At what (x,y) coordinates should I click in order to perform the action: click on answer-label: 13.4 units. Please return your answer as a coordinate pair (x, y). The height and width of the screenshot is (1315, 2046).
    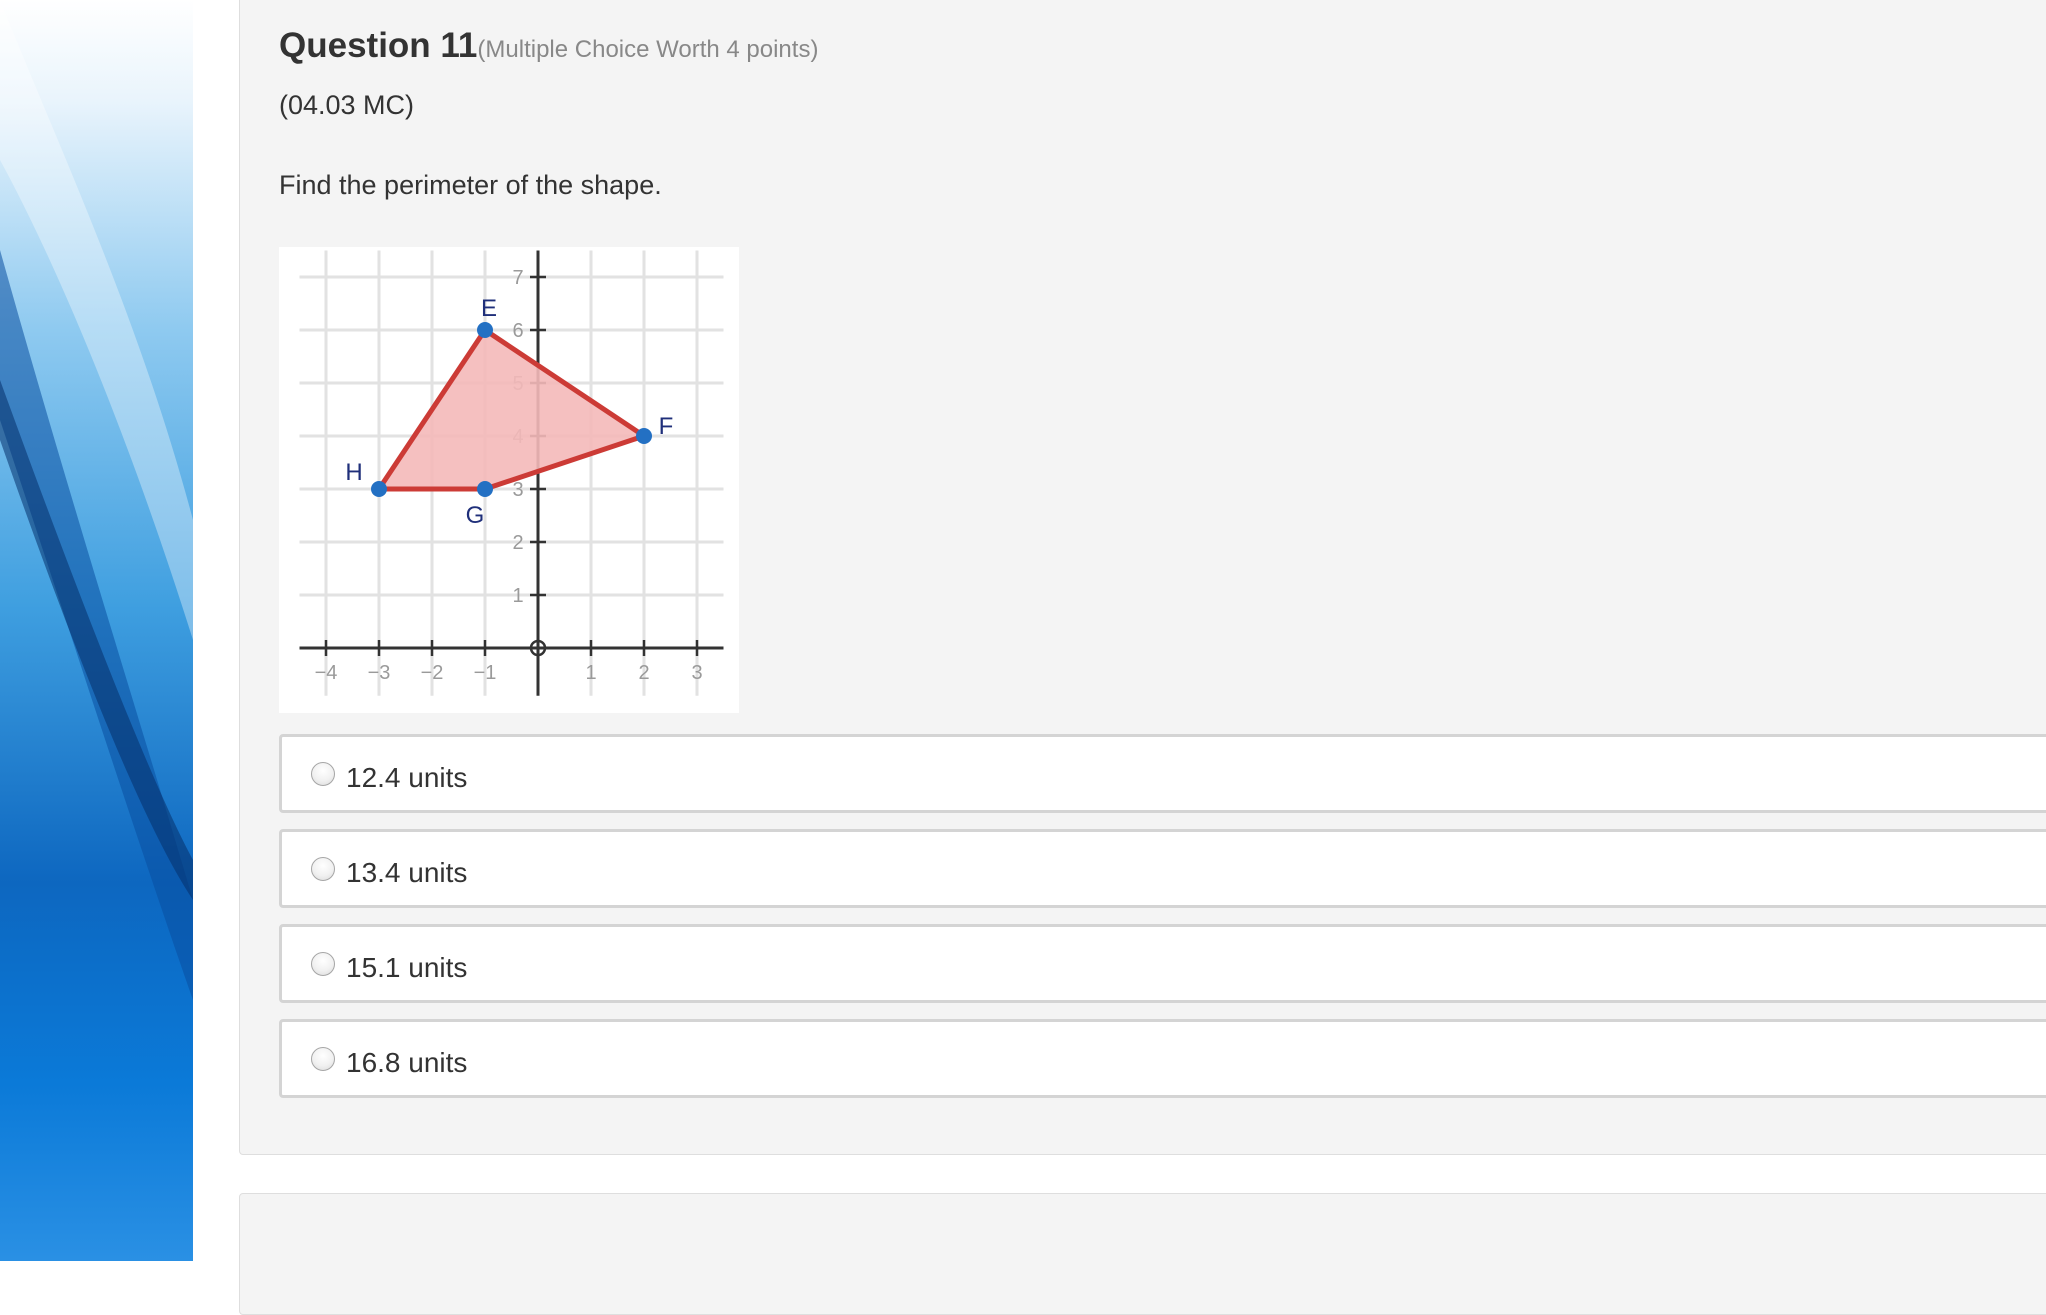
    Looking at the image, I should click on (407, 872).